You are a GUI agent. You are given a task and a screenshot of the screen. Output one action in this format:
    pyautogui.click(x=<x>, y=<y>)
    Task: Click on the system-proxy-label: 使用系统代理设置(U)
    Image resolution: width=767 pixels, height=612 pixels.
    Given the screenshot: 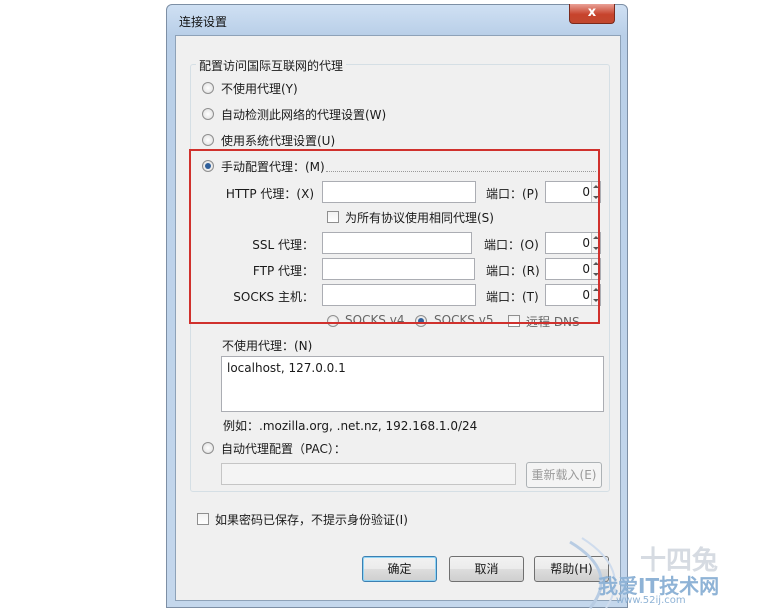 What is the action you would take?
    pyautogui.click(x=278, y=140)
    